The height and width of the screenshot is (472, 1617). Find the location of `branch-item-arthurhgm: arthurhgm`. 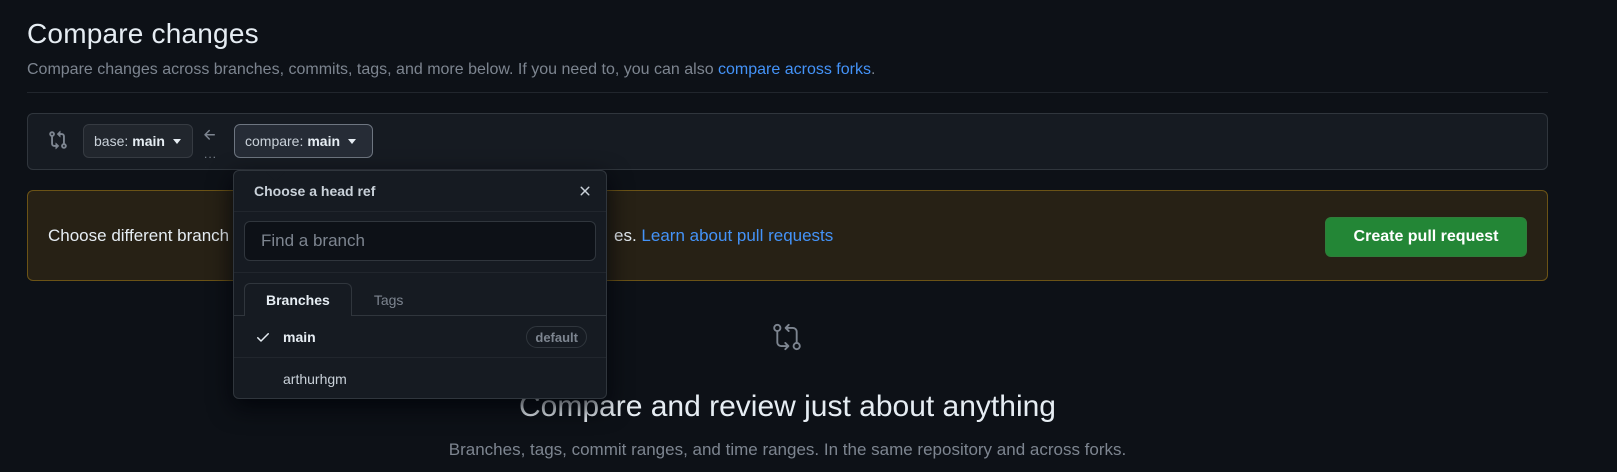

branch-item-arthurhgm: arthurhgm is located at coordinates (420, 378).